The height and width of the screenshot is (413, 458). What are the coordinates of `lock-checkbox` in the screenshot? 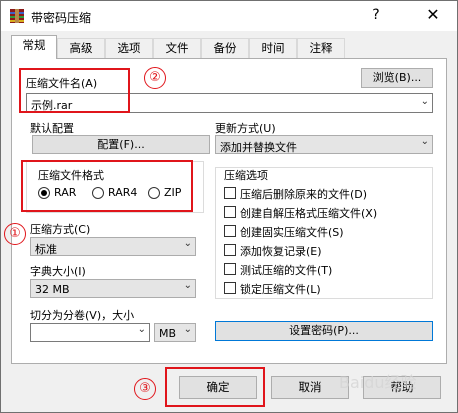 It's located at (230, 288).